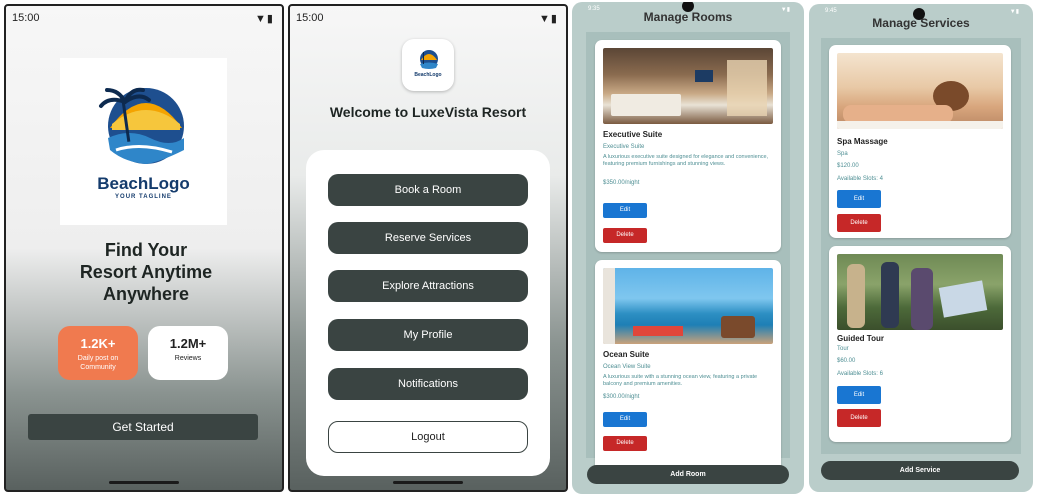  I want to click on logo-tagline-text: YOUR TAGLINE, so click(143, 197).